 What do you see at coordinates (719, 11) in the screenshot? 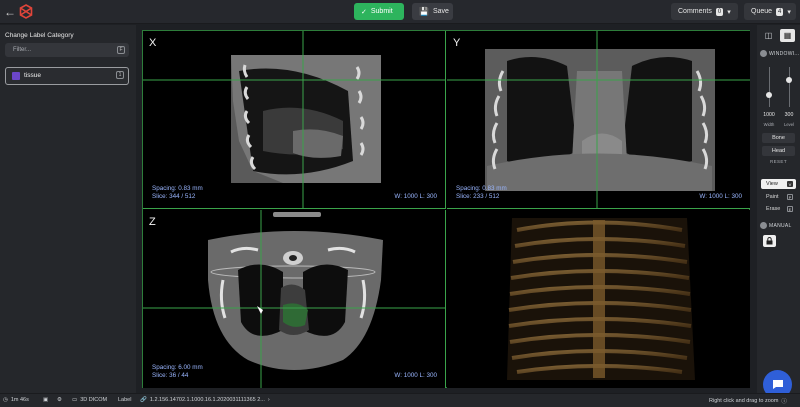
I see `comments-count-badge: 0` at bounding box center [719, 11].